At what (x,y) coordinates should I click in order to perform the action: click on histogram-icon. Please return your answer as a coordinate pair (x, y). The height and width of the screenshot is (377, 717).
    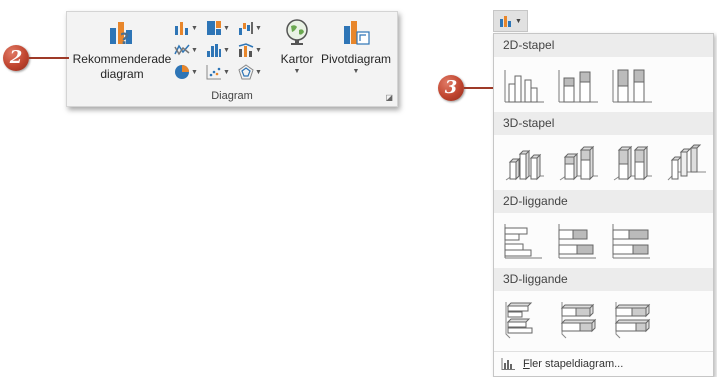
    Looking at the image, I should click on (214, 50).